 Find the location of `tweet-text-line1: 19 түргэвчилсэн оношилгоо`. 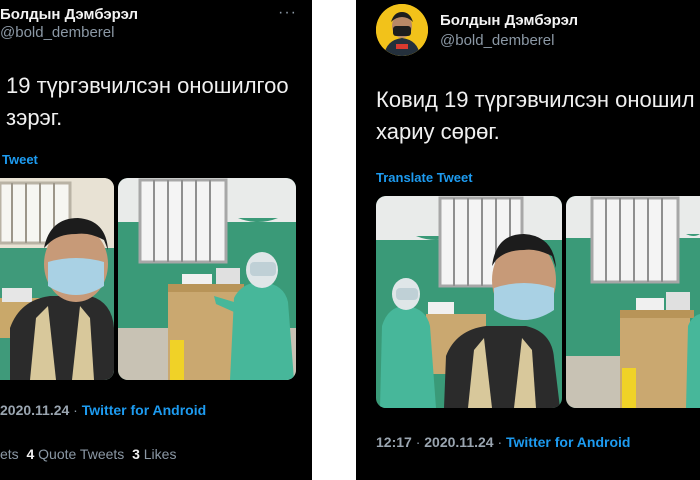

tweet-text-line1: 19 түргэвчилсэн оношилгоо is located at coordinates (147, 85).